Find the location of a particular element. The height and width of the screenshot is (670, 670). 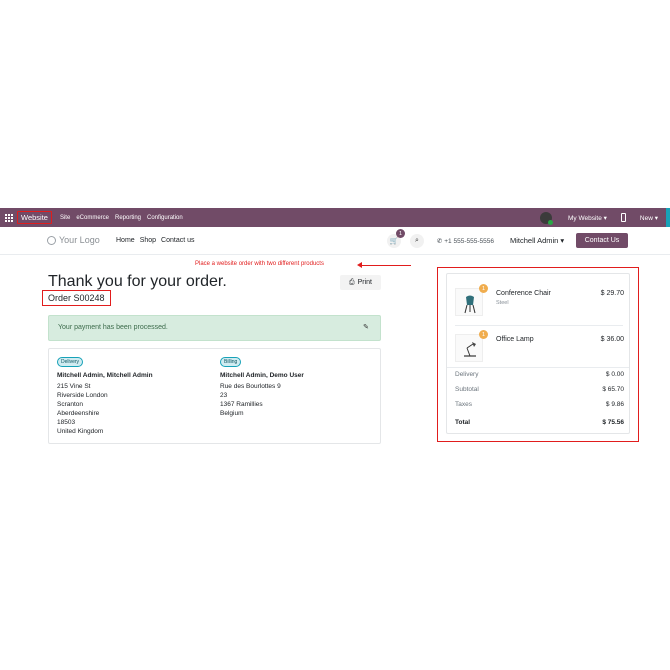

item-price: $ 36.00 is located at coordinates (612, 339).